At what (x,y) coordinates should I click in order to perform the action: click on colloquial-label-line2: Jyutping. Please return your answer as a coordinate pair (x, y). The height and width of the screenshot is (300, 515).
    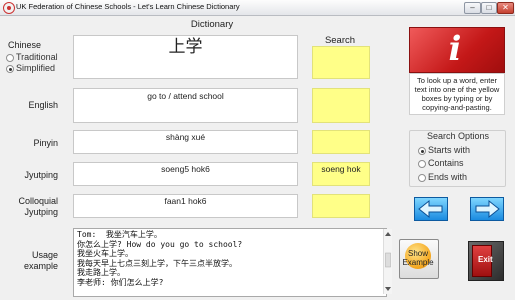
    Looking at the image, I should click on (41, 212).